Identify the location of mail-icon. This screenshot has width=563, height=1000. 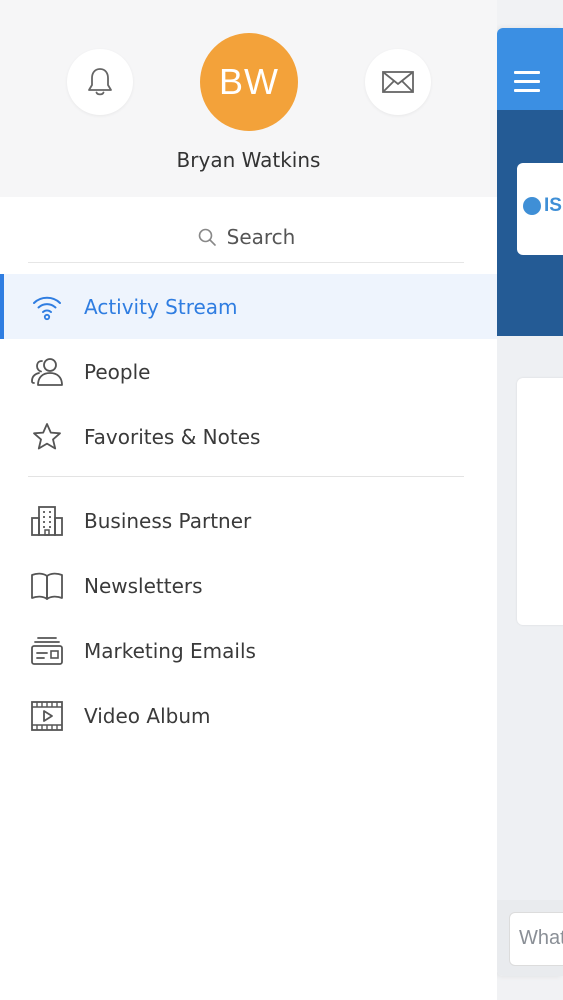
(398, 82).